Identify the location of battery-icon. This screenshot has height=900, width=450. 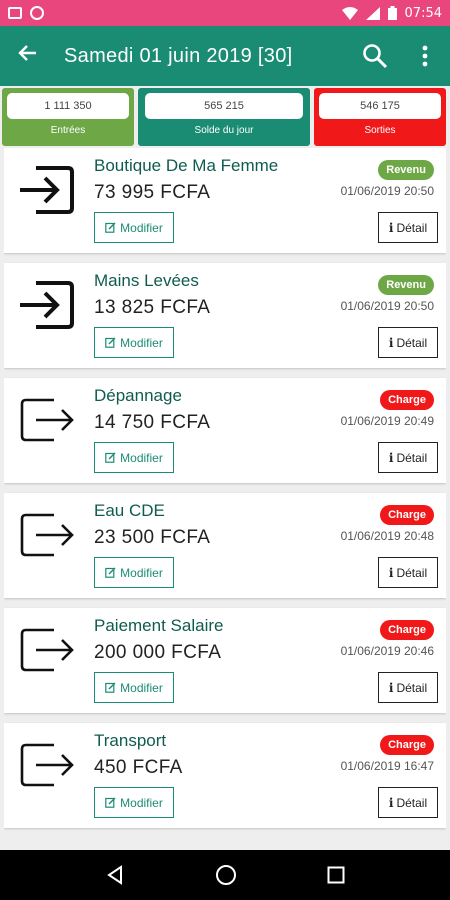
(392, 13).